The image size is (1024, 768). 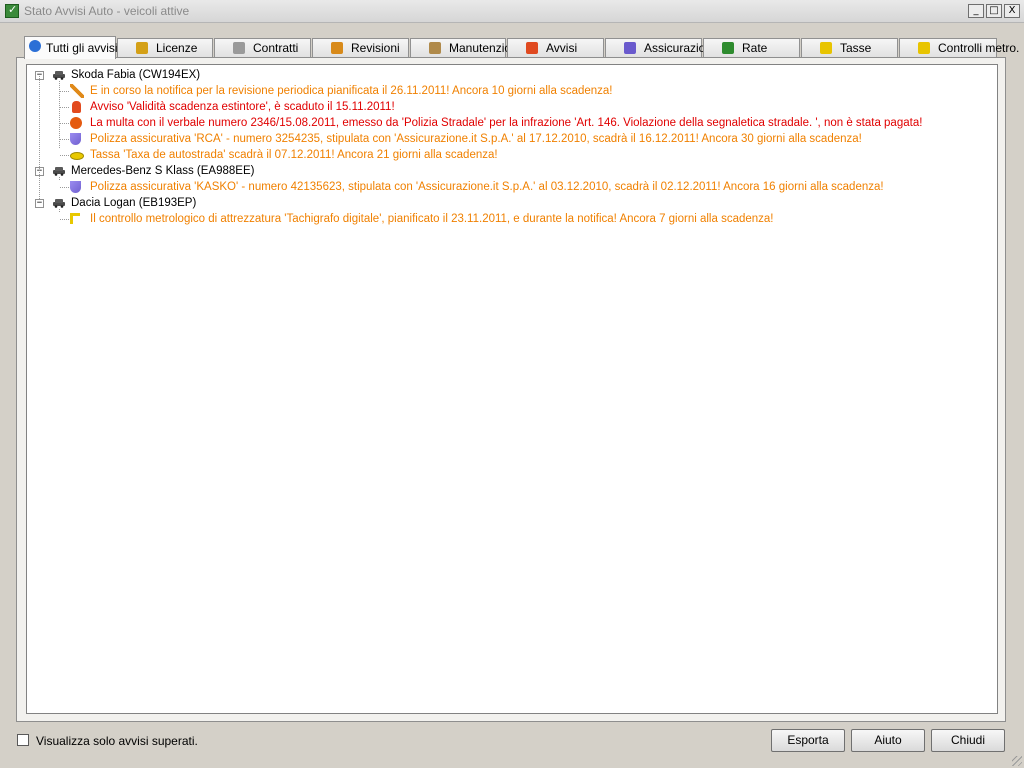 What do you see at coordinates (239, 48) in the screenshot?
I see `contract-icon` at bounding box center [239, 48].